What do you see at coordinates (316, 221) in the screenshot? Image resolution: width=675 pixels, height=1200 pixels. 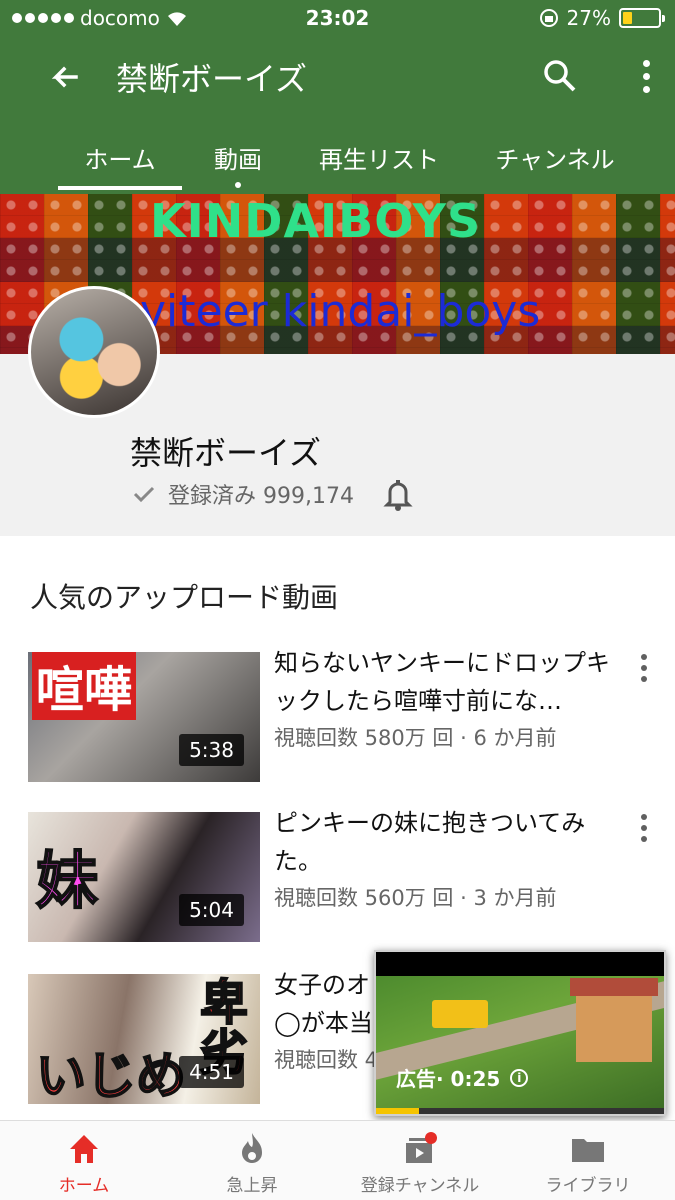 I see `banner-title: KINDAIBOYS` at bounding box center [316, 221].